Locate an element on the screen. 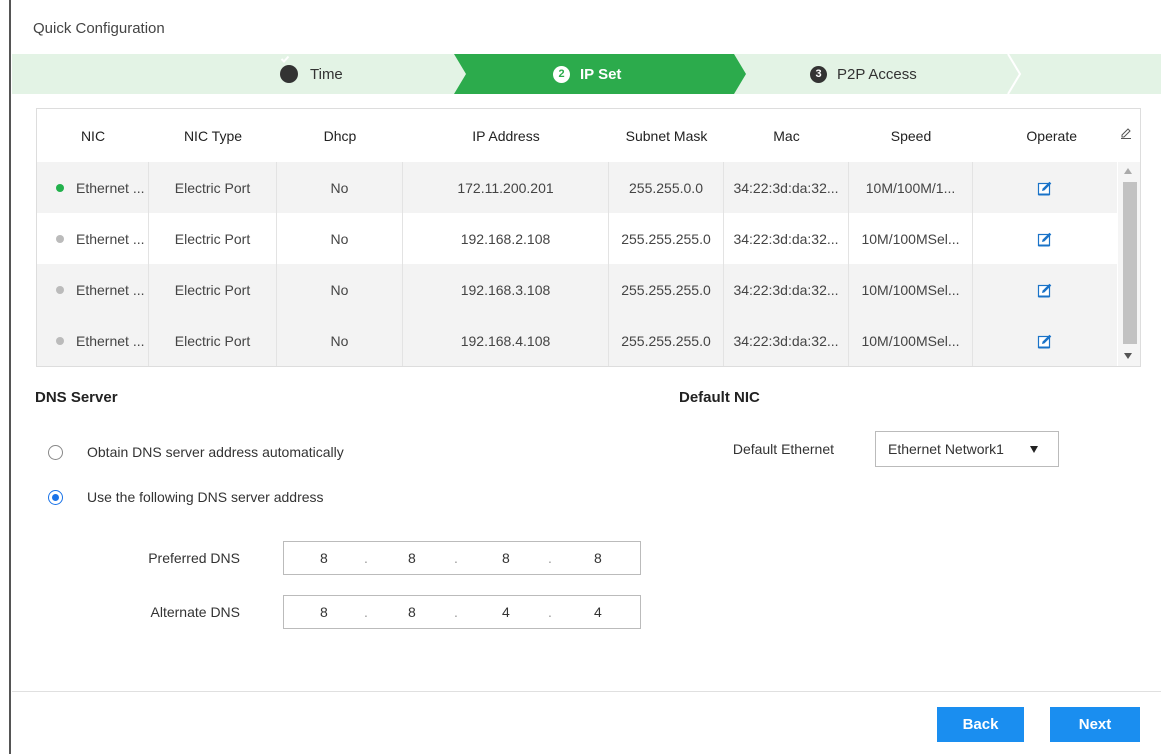  next-button: Next is located at coordinates (1095, 724).